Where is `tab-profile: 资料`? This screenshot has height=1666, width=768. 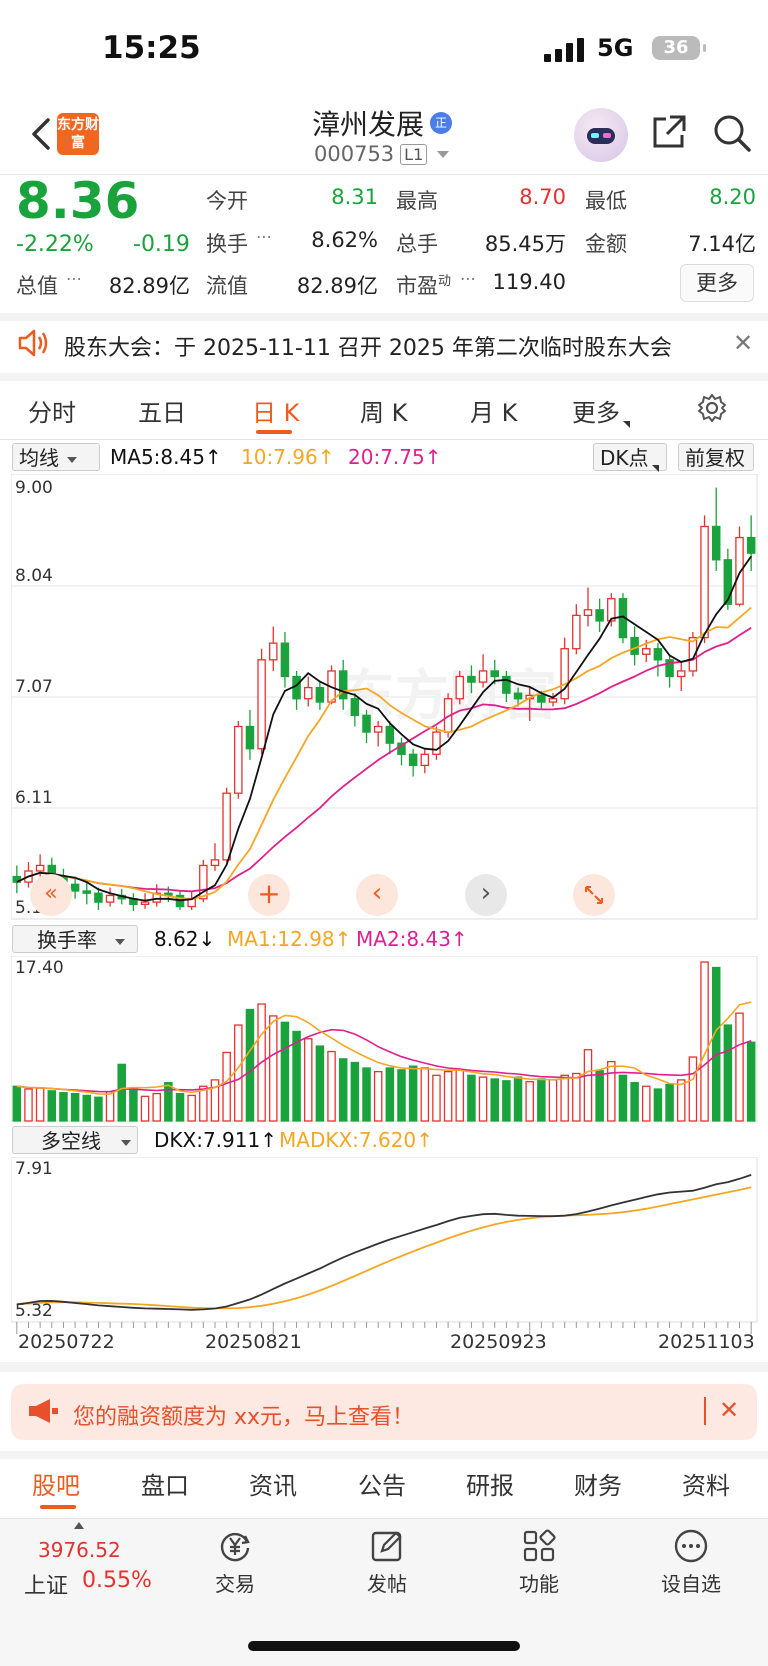 tab-profile: 资料 is located at coordinates (706, 1483).